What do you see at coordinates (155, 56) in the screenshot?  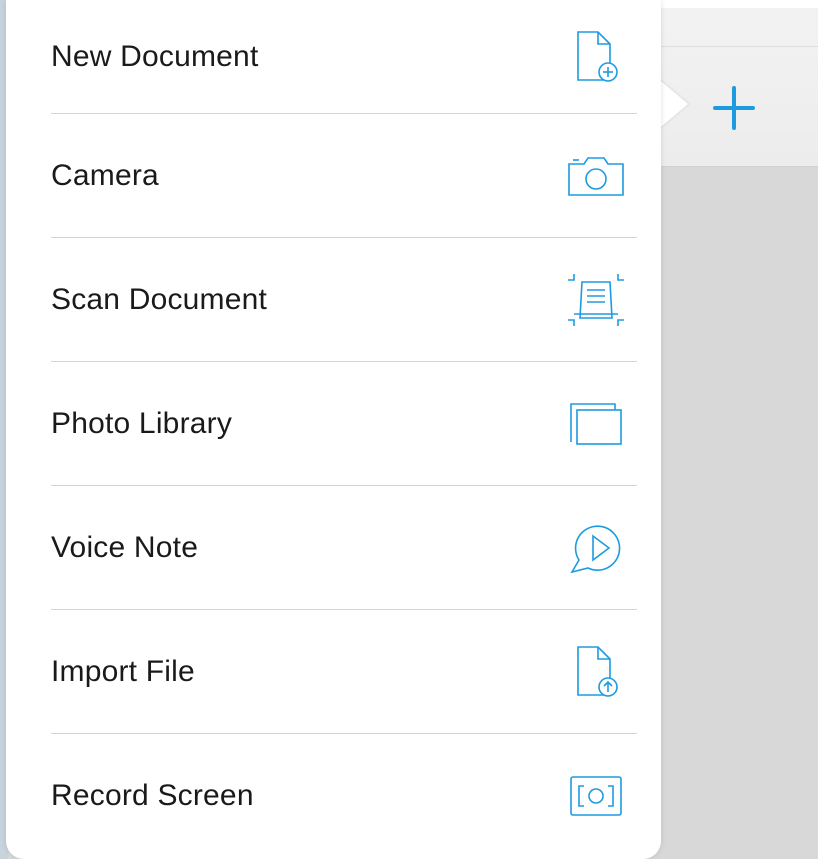 I see `menu-item-label: New Document` at bounding box center [155, 56].